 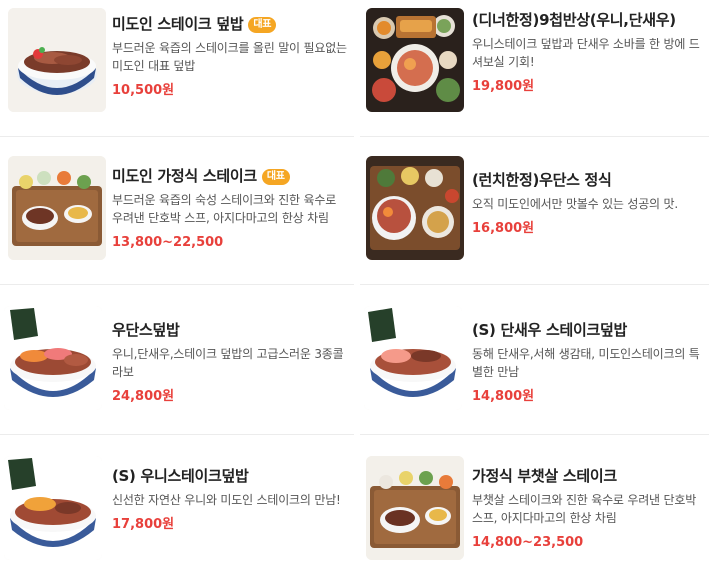 I want to click on menu-item-description: 우니,단새우,스테이크 덮밥의 고급스러운 3종콜라보, so click(x=228, y=363).